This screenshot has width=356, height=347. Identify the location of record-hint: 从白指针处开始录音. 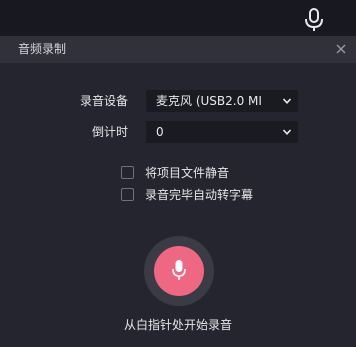
(177, 325).